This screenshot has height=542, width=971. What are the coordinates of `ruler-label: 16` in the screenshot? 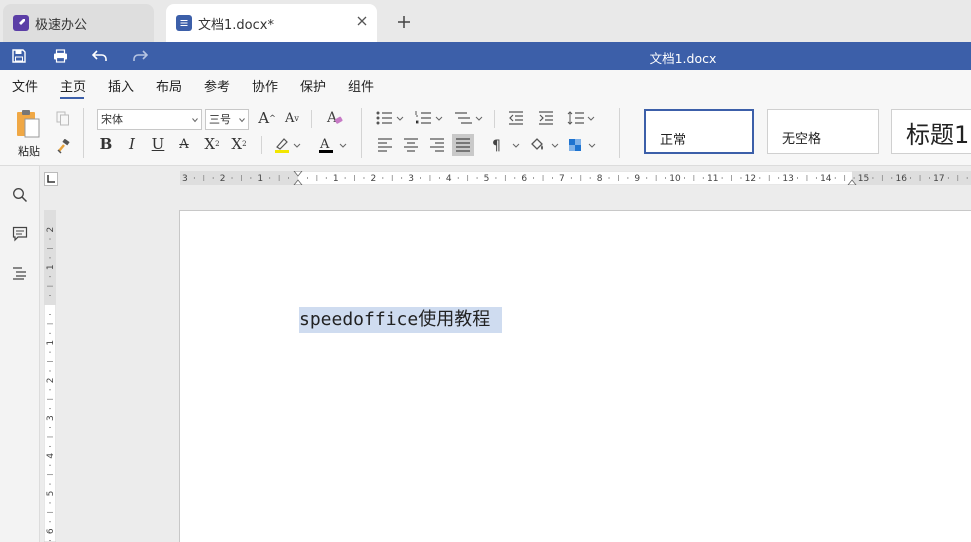 It's located at (901, 179).